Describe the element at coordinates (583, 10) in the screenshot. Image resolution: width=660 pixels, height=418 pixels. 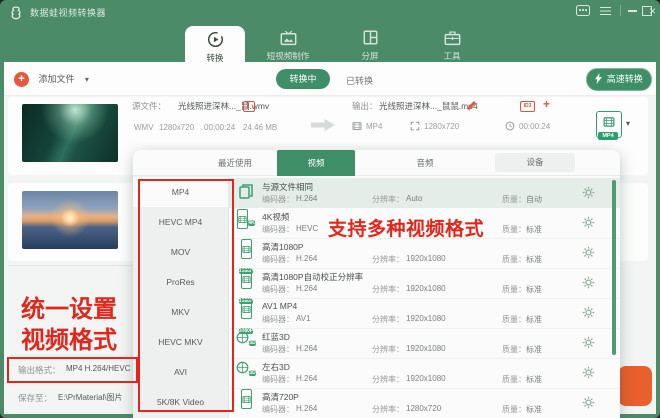
I see `feedback-icon` at that location.